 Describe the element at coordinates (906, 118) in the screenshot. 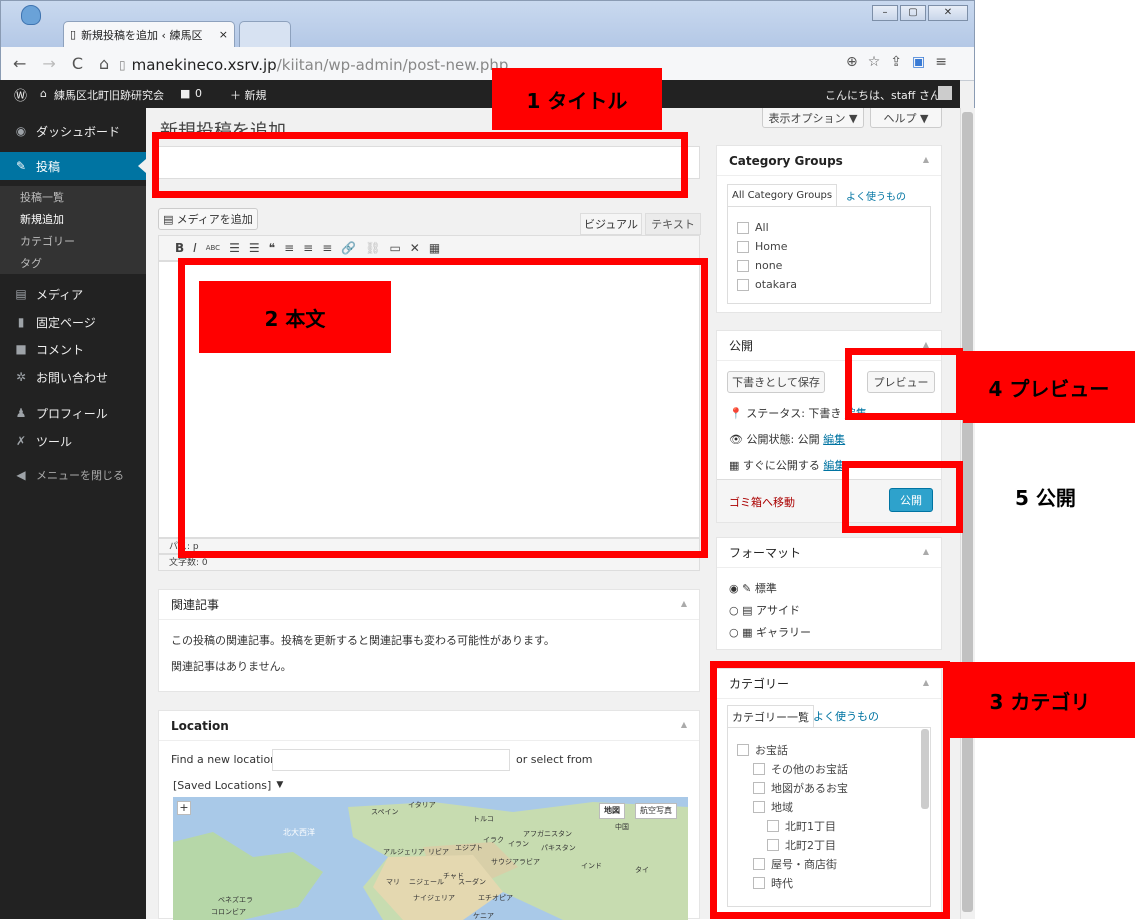

I see `help-button: ヘルプ ▼` at that location.